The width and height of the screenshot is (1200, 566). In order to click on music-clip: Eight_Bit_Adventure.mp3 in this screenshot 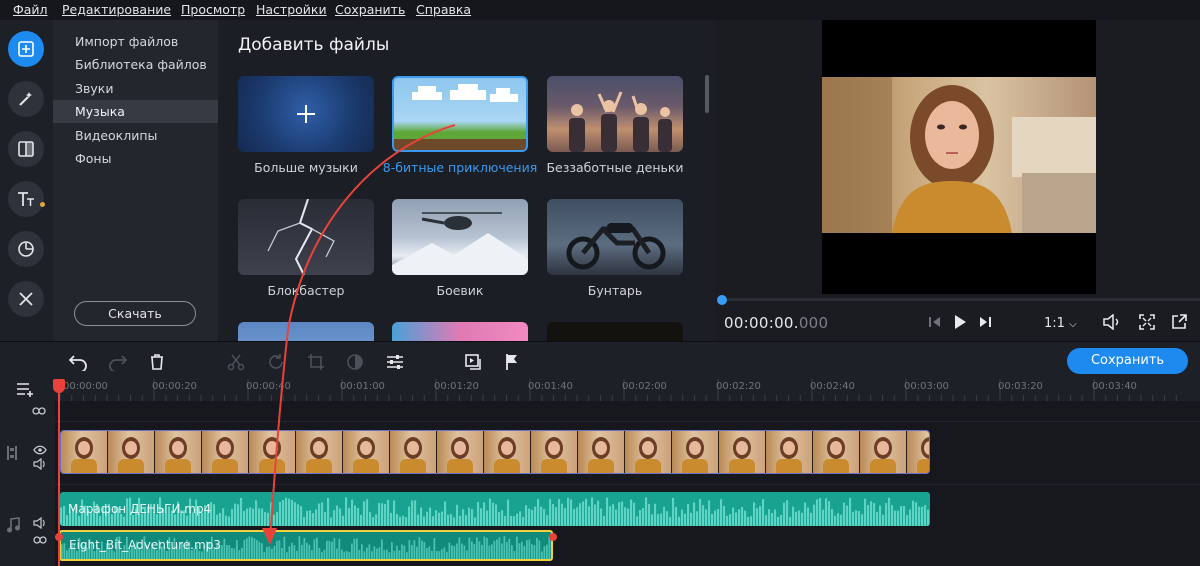, I will do `click(306, 545)`.